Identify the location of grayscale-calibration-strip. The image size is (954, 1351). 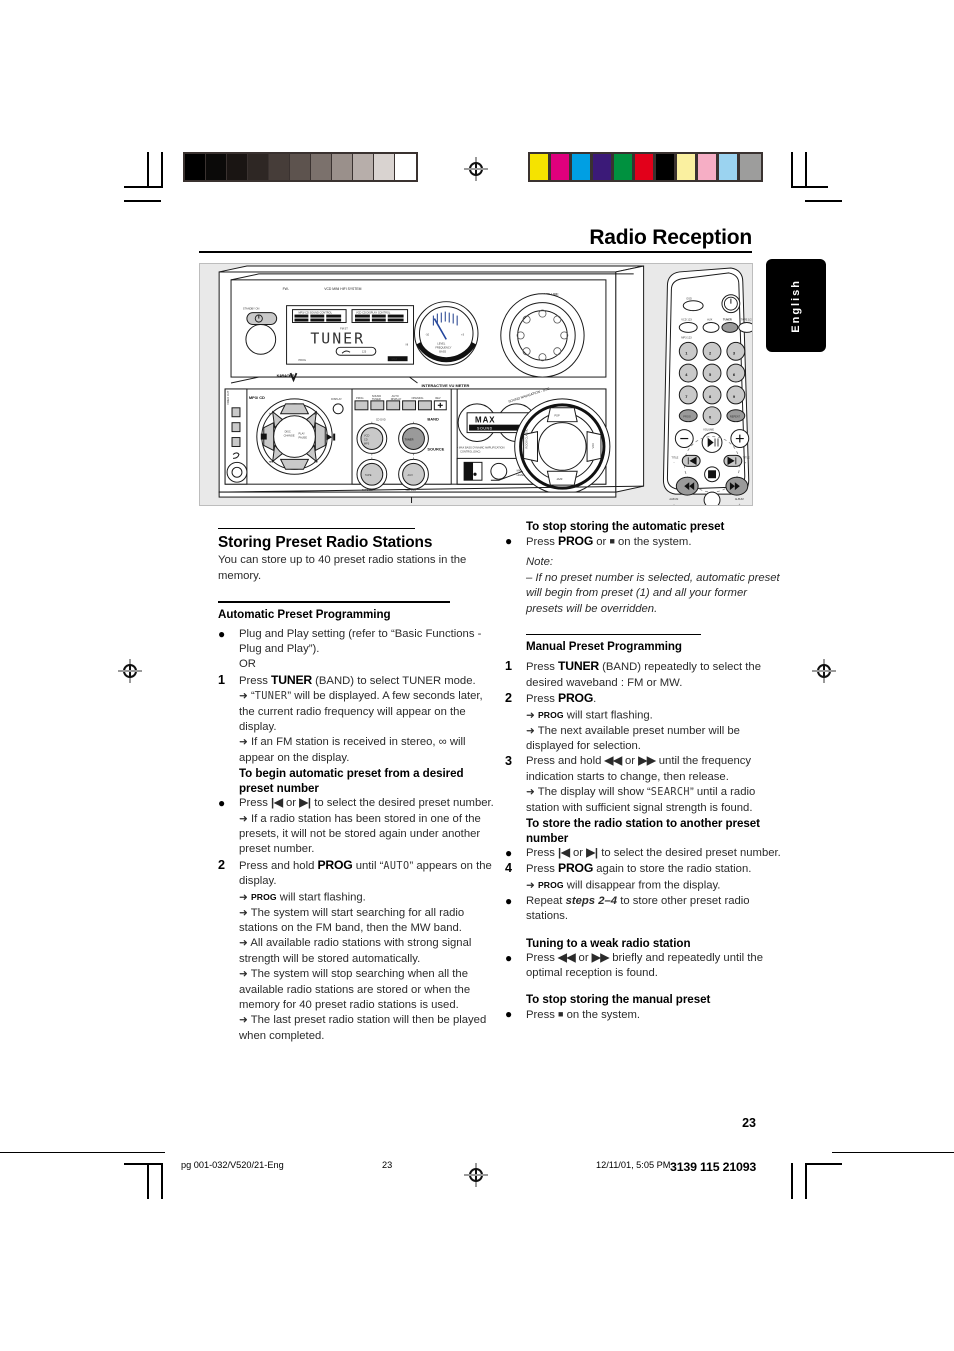
(300, 167).